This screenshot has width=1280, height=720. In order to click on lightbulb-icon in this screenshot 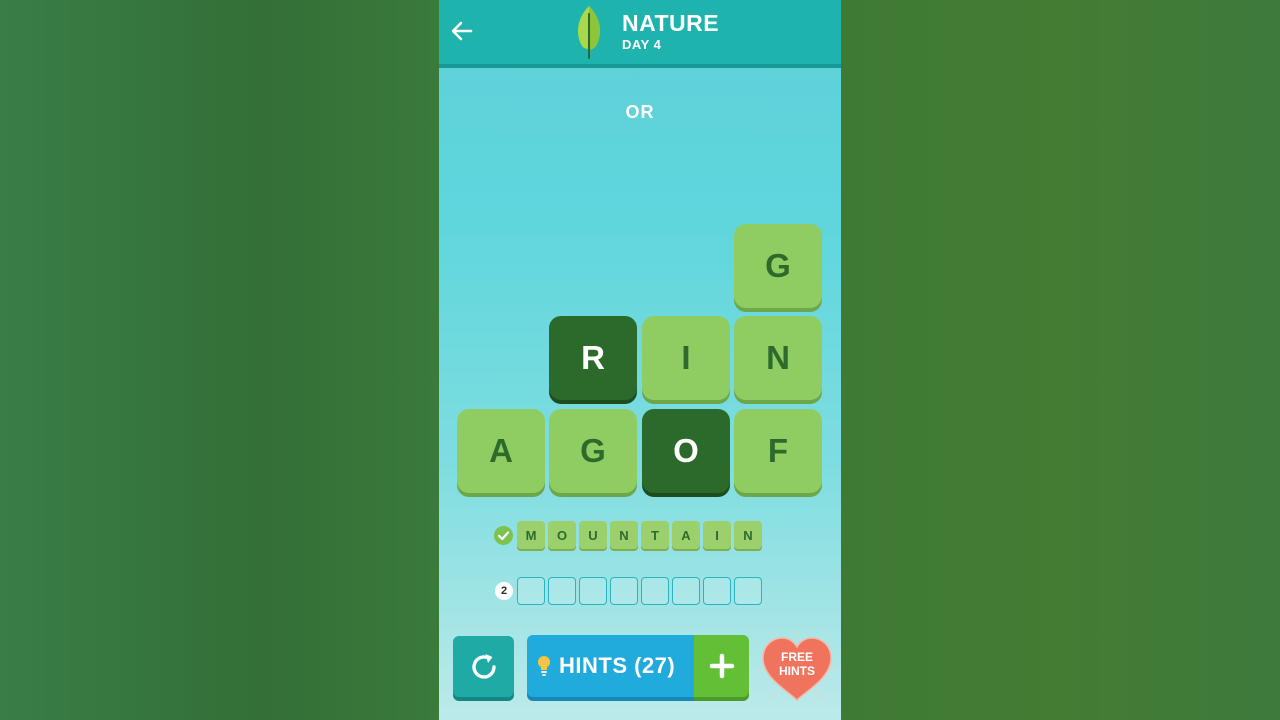, I will do `click(544, 666)`.